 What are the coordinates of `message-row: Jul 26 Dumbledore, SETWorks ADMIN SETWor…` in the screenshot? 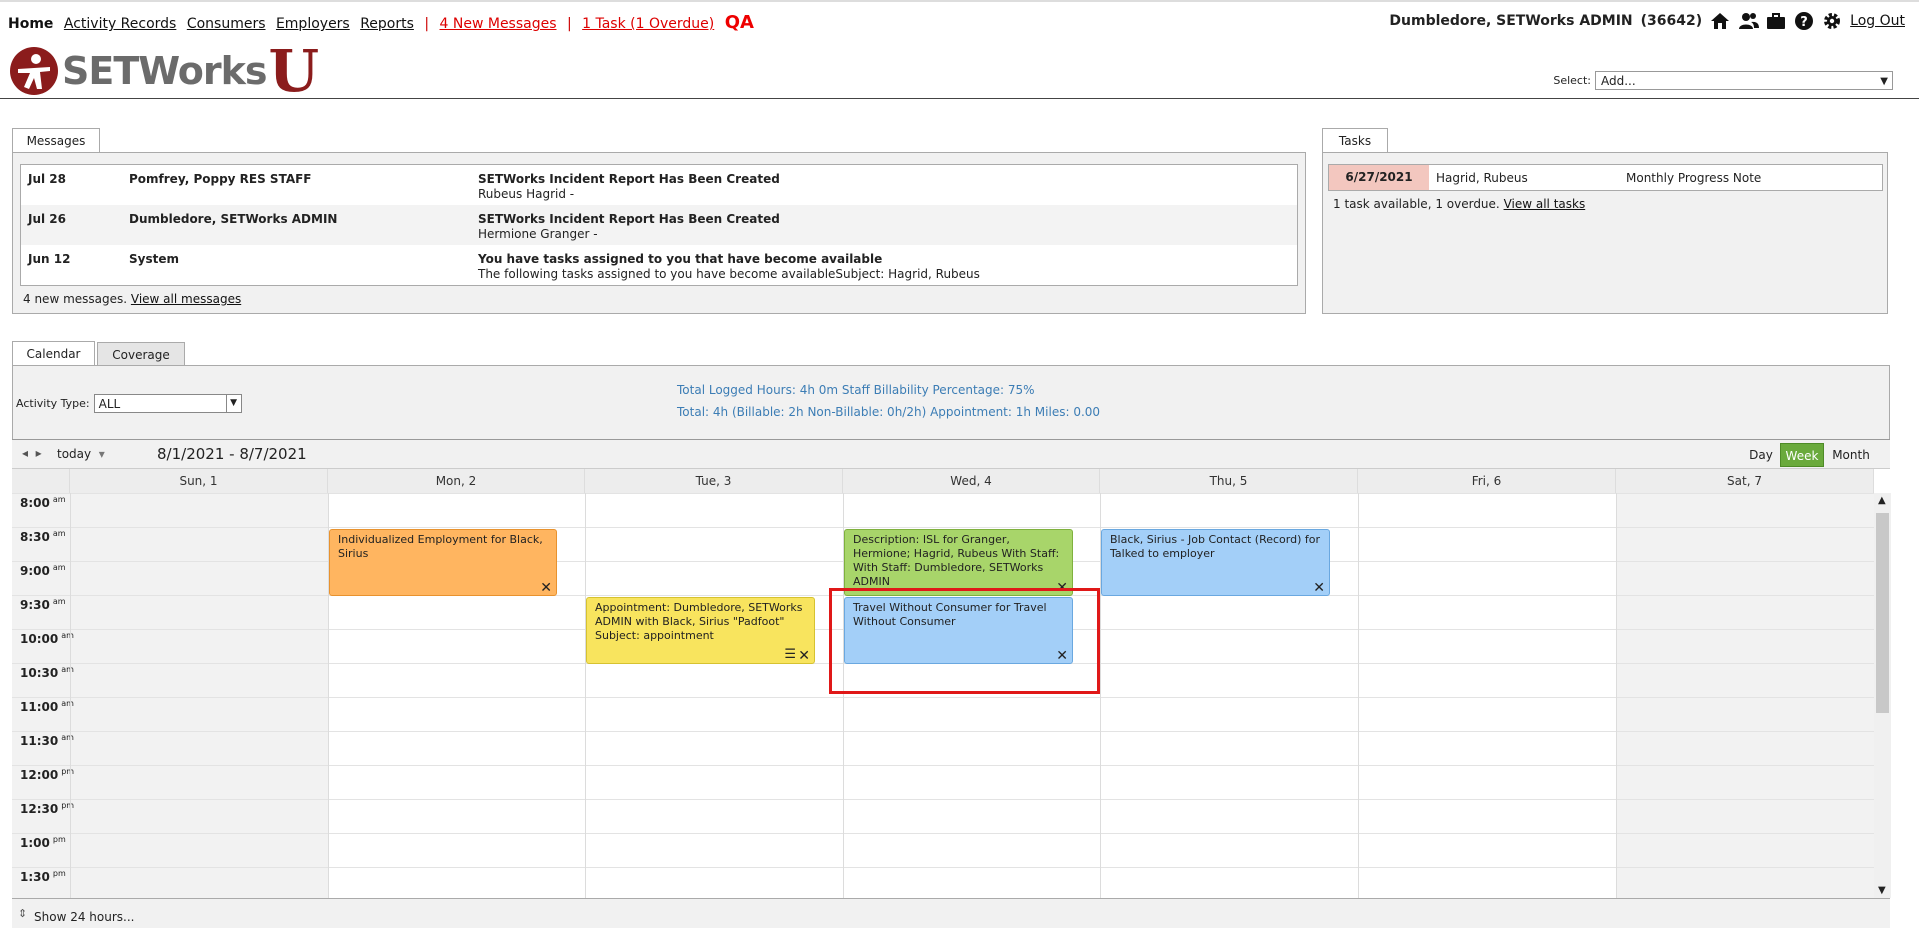 It's located at (659, 225).